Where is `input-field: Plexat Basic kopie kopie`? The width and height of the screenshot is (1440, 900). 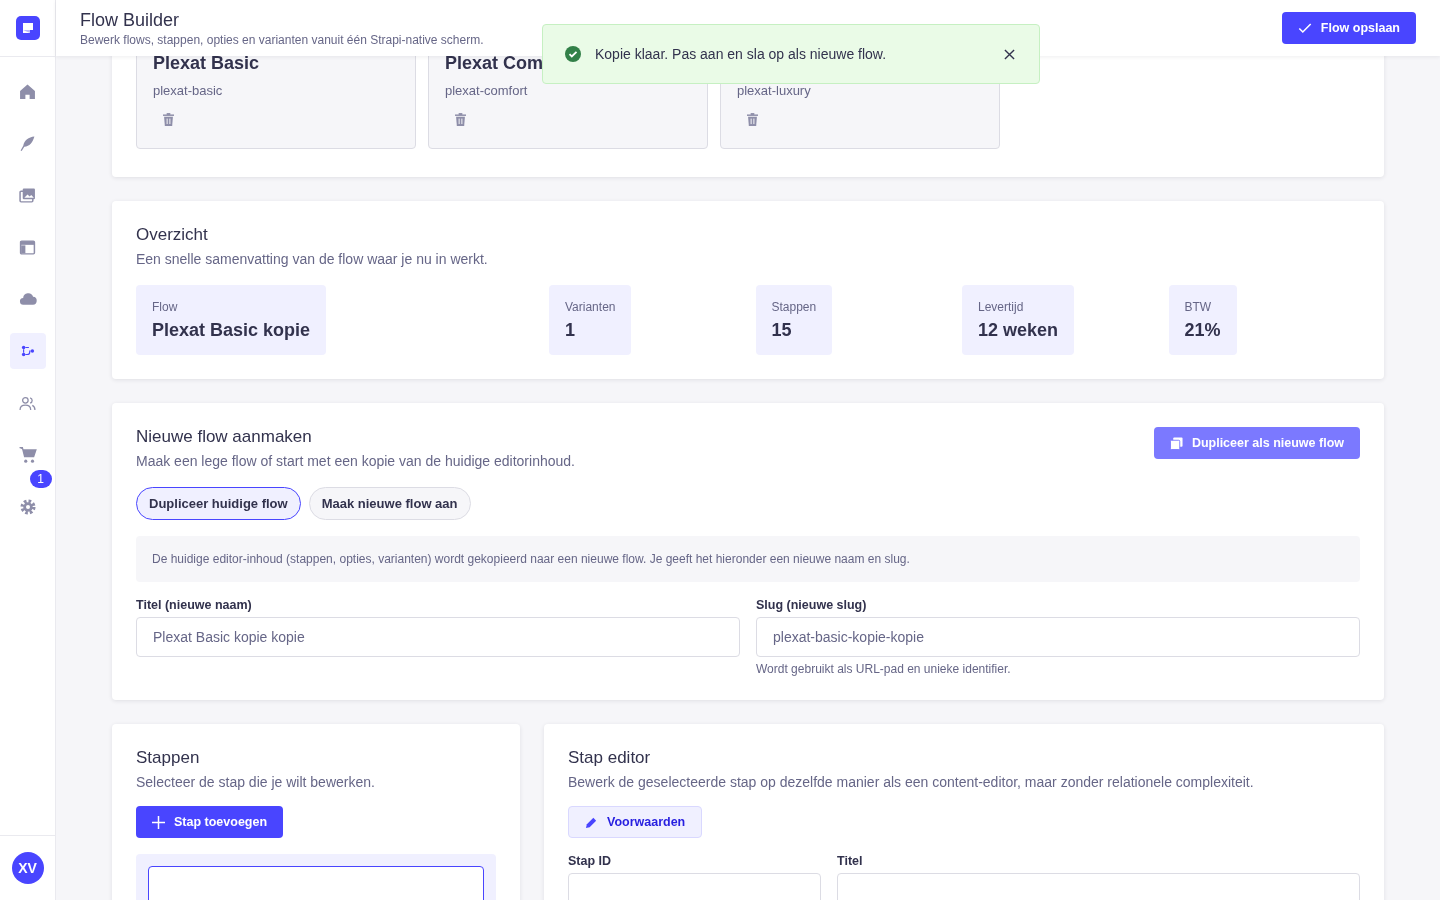
input-field: Plexat Basic kopie kopie is located at coordinates (438, 637).